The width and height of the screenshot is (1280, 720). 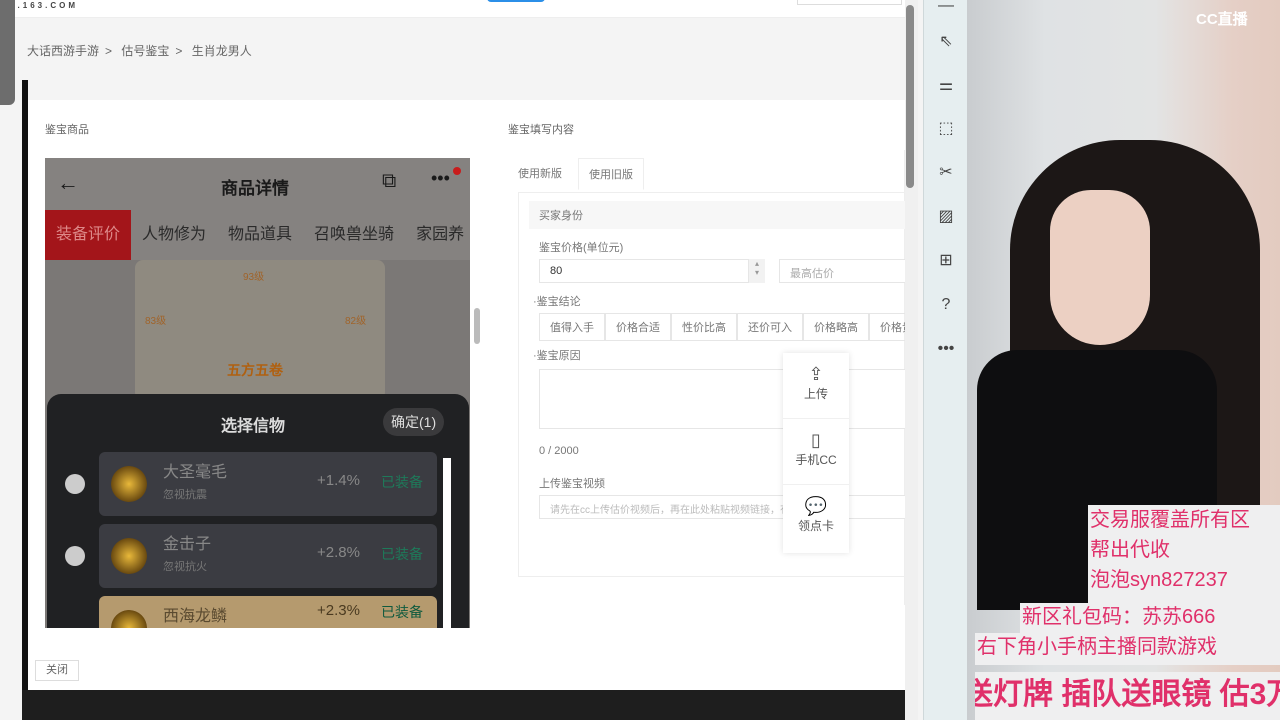 I want to click on scrollbar-thumb, so click(x=910, y=96).